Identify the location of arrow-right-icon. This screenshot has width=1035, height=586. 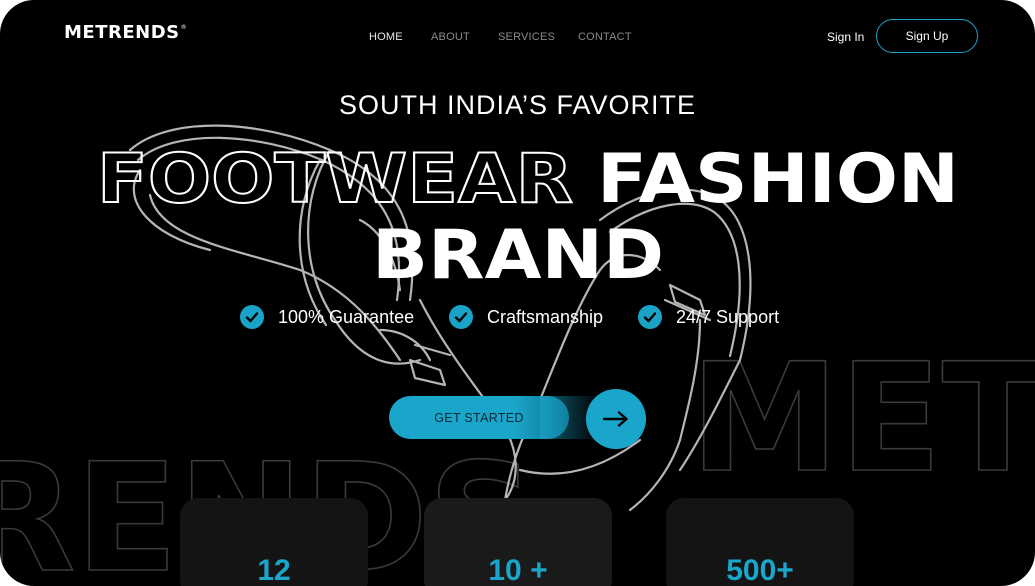
(615, 419).